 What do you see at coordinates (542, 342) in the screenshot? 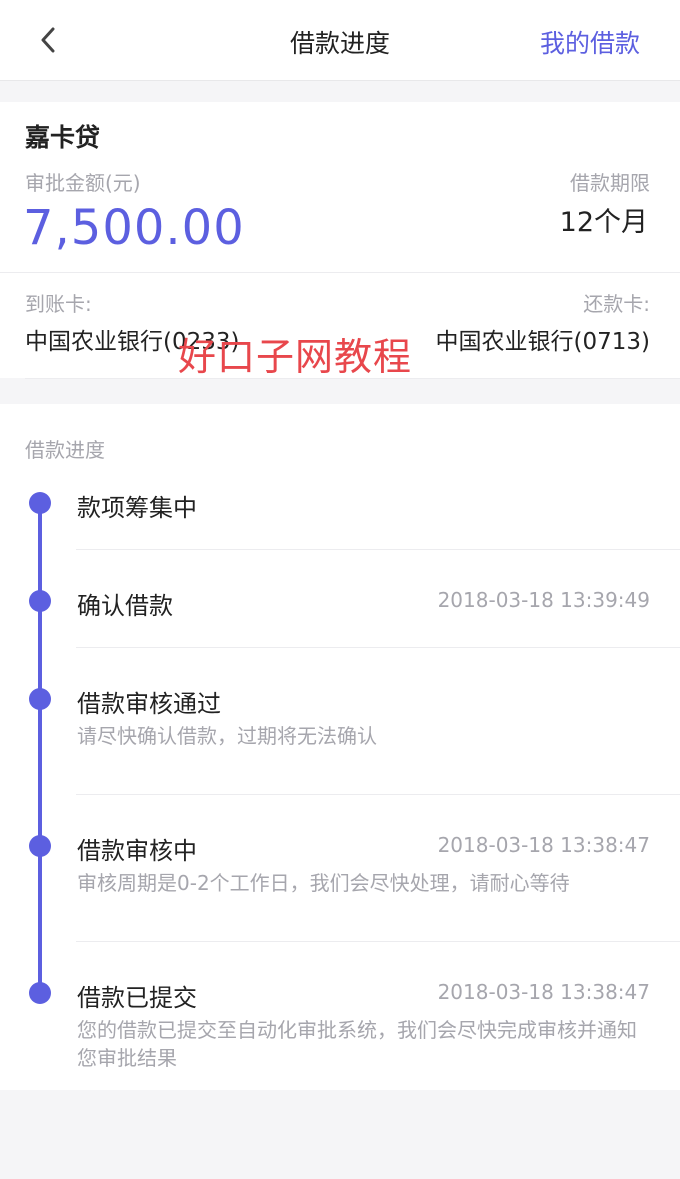
I see `repay-card: 中国农业银行(0713)` at bounding box center [542, 342].